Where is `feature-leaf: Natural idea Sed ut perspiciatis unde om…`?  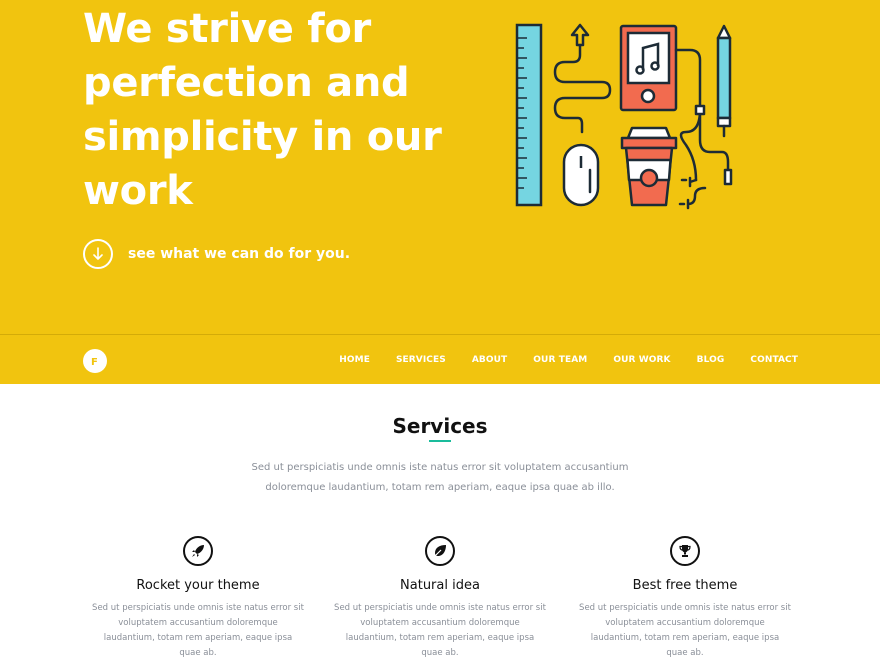 feature-leaf: Natural idea Sed ut perspiciatis unde om… is located at coordinates (440, 598).